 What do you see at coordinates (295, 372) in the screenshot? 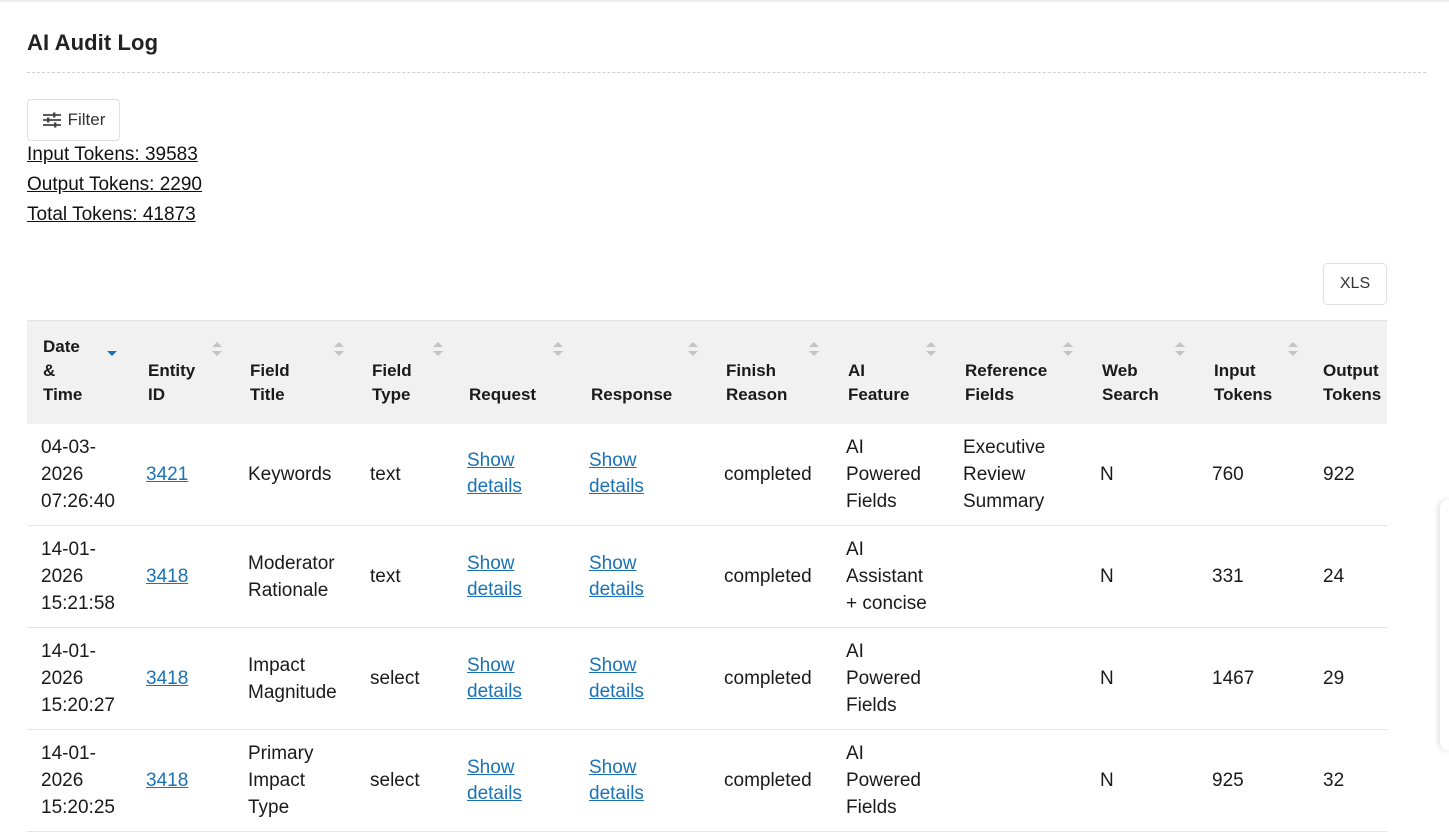
I see `column-header-field-title: Field Title` at bounding box center [295, 372].